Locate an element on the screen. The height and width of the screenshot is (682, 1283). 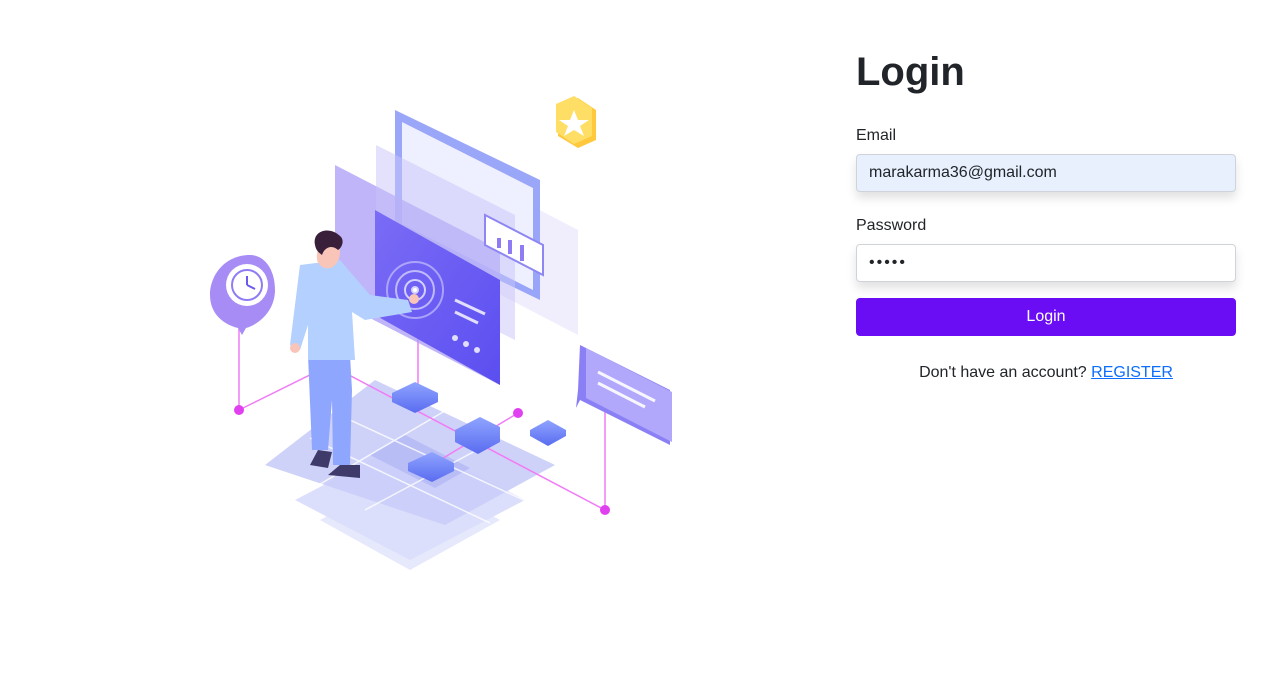
register-prompt: Don't have an account? is located at coordinates (1003, 372).